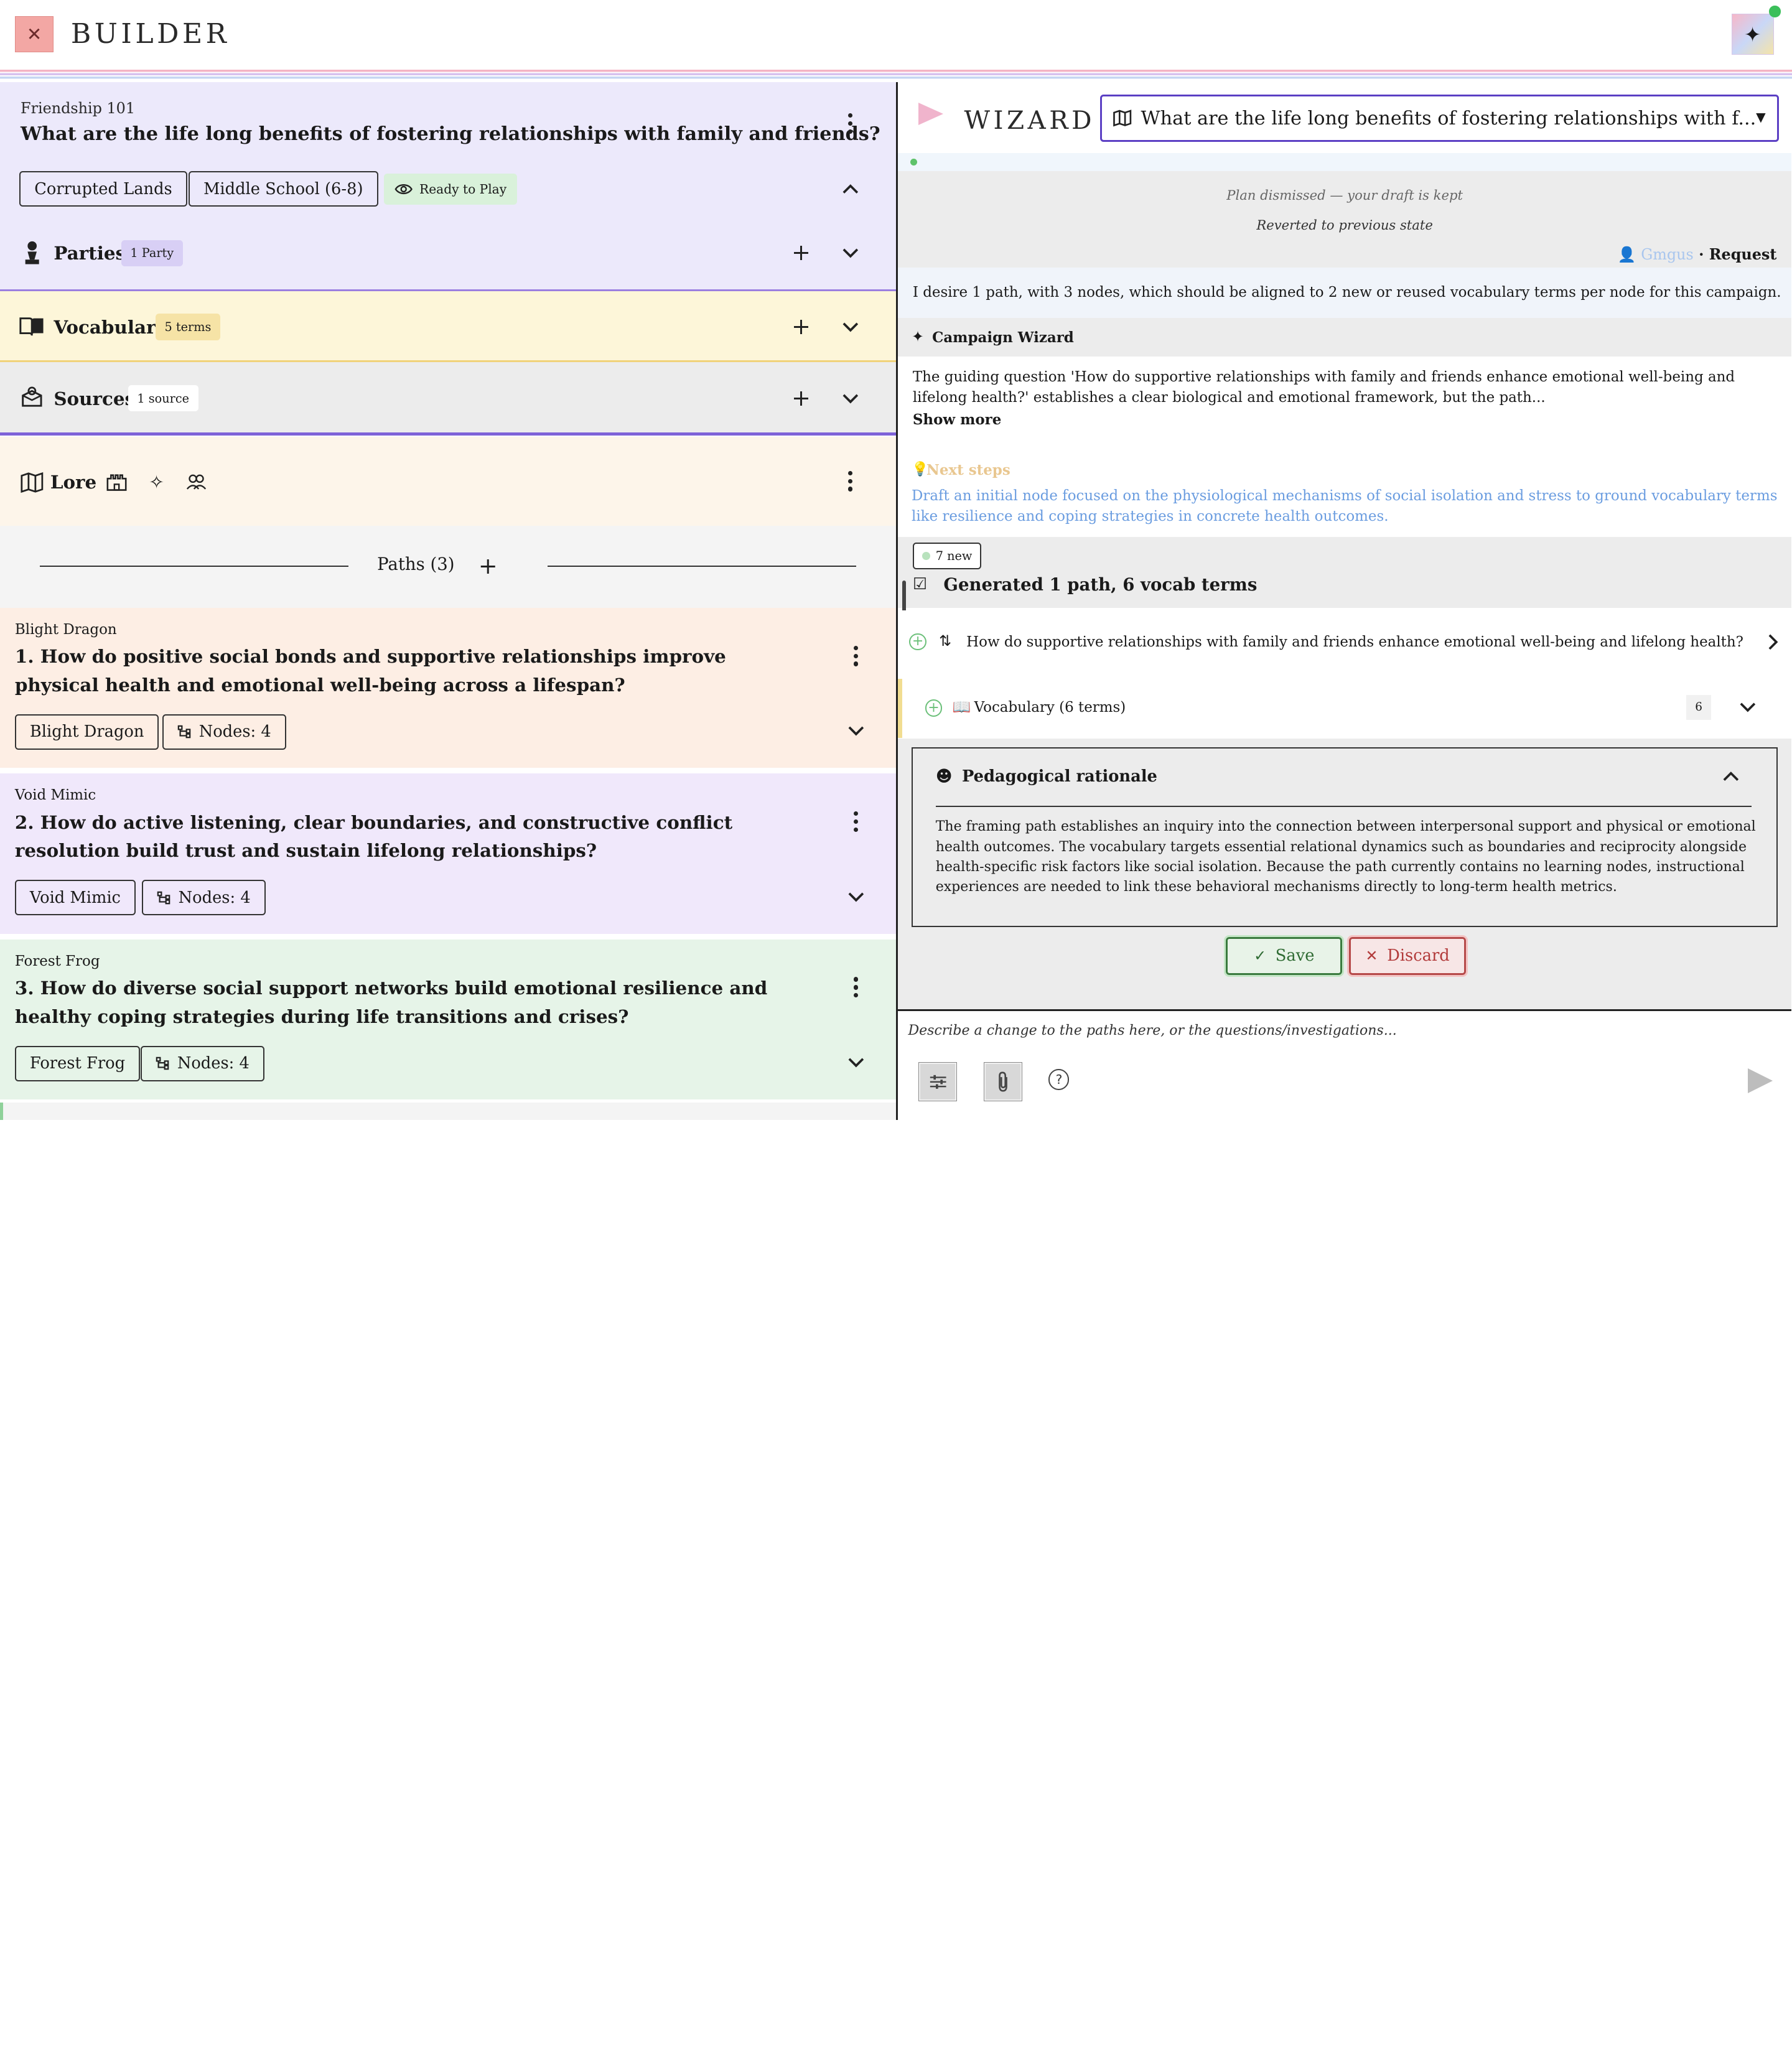 This screenshot has height=2057, width=1792. I want to click on chevron-down-icon: ▼, so click(1761, 116).